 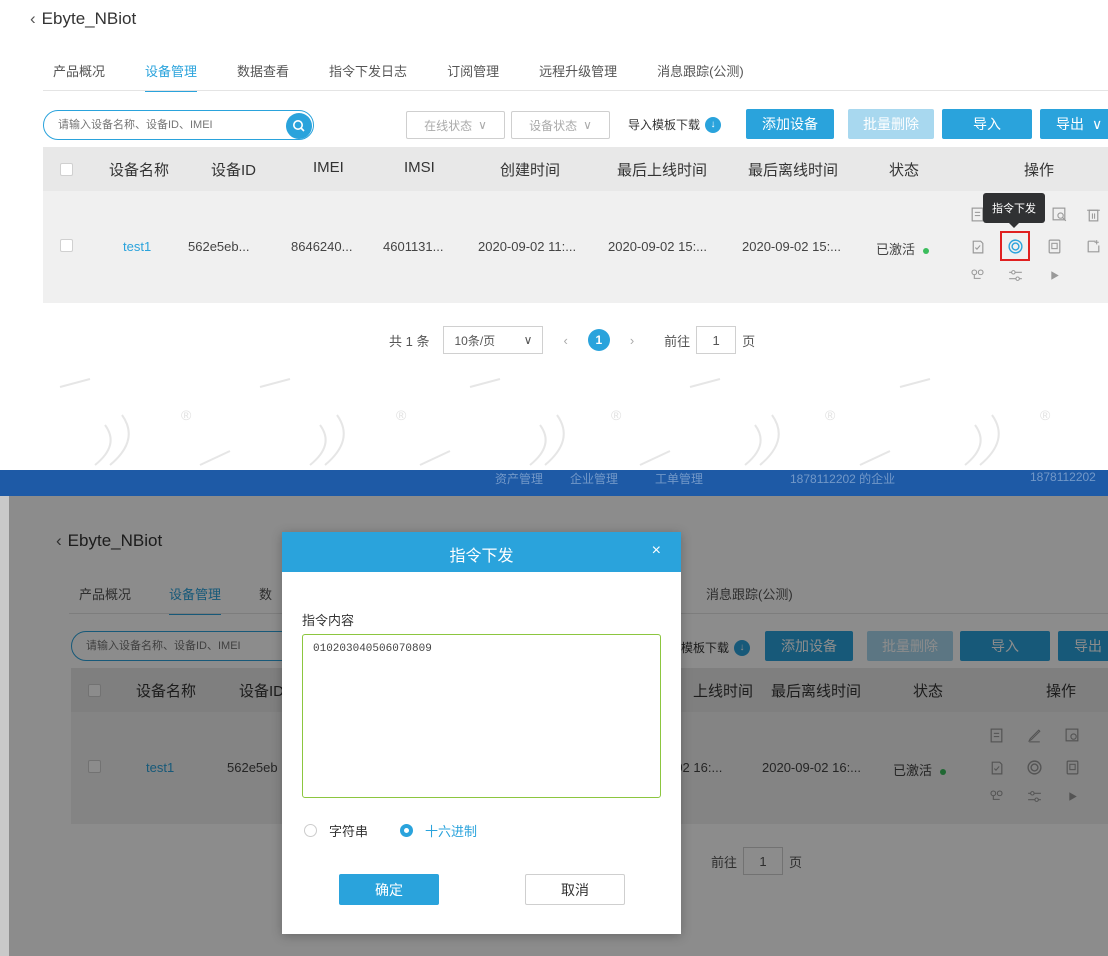 I want to click on col-actions: 操作, so click(x=1039, y=170).